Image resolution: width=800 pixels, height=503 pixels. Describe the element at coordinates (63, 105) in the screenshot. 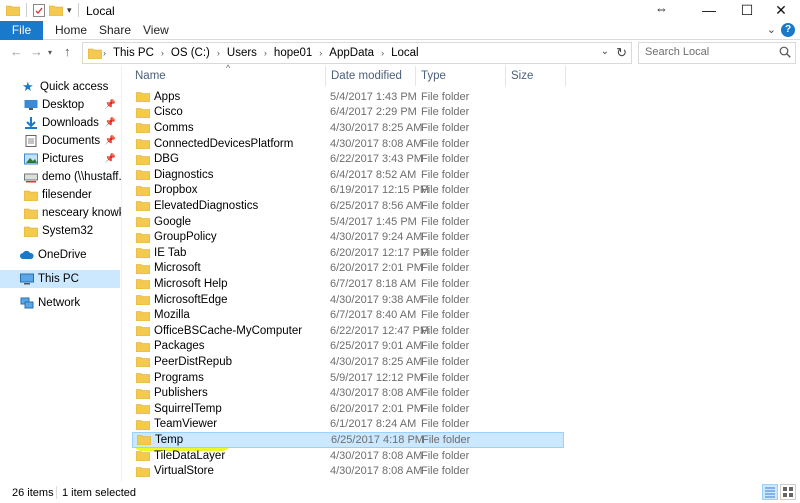

I see `sidebar-item-label: Desktop` at that location.